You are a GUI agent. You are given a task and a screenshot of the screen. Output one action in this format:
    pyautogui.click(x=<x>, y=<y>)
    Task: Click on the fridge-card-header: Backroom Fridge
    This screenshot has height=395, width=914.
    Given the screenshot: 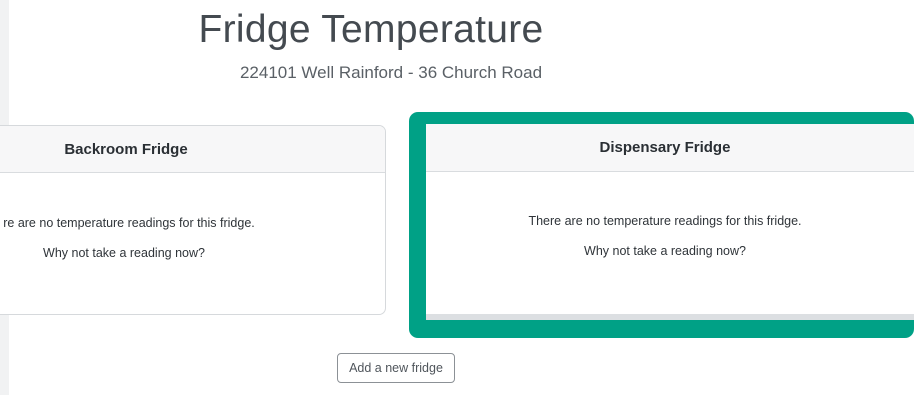 What is the action you would take?
    pyautogui.click(x=192, y=149)
    